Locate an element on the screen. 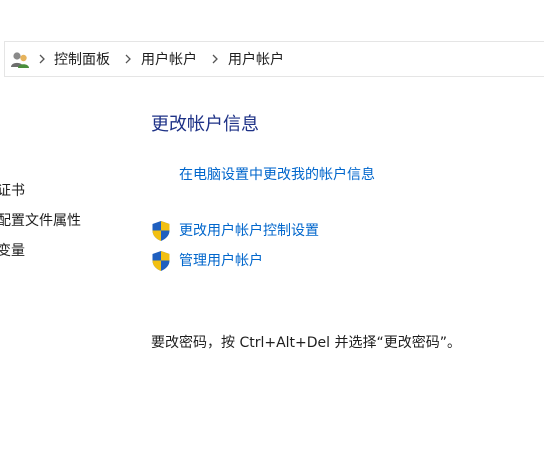  left-pane-certificates-link: 证书 is located at coordinates (12, 191).